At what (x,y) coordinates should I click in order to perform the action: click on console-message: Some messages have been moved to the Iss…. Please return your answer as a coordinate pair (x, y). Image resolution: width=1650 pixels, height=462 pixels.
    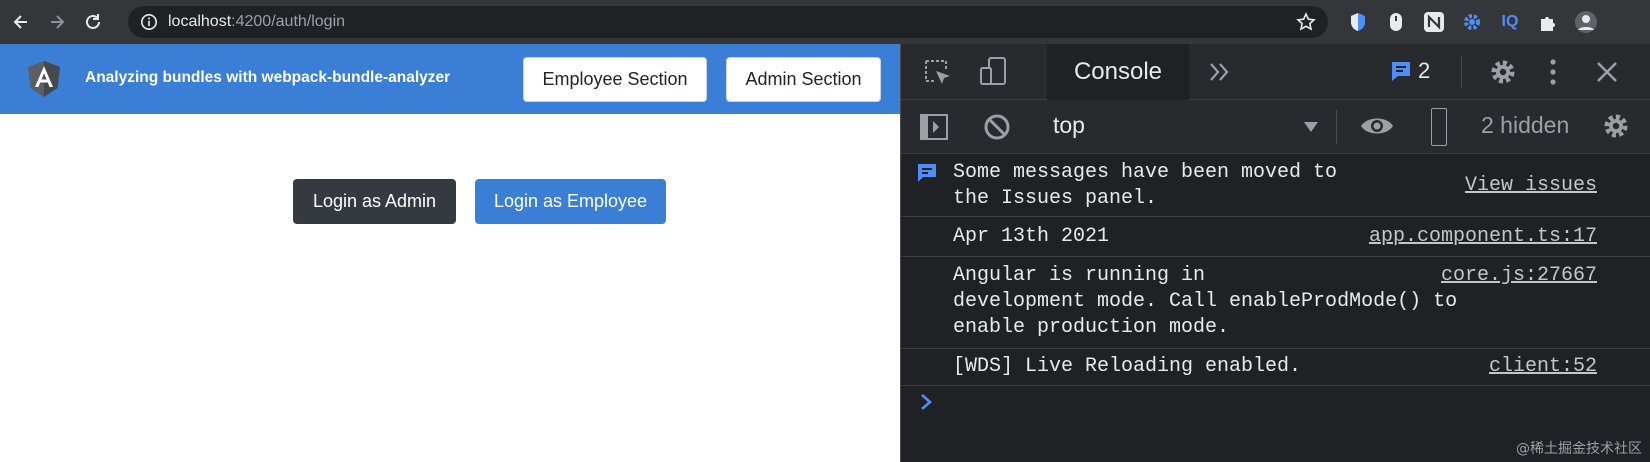
    Looking at the image, I should click on (1275, 186).